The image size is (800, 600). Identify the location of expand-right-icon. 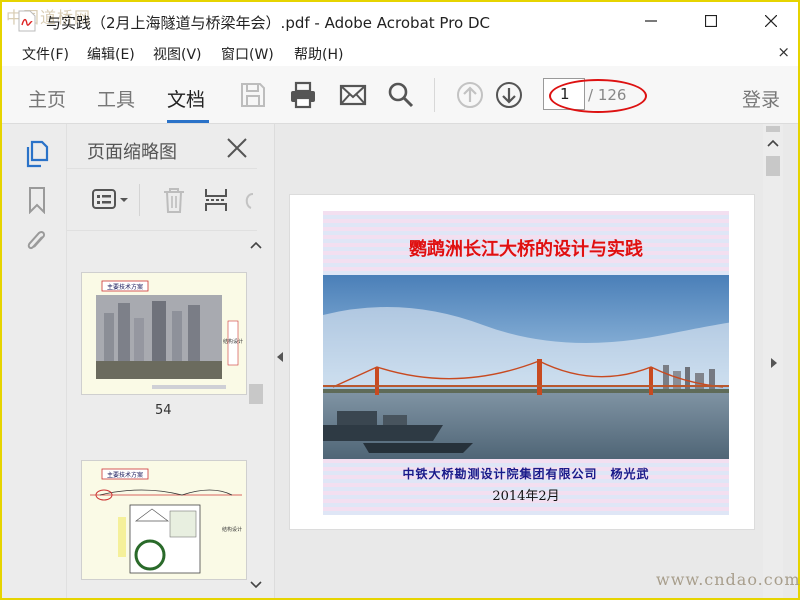
(774, 363).